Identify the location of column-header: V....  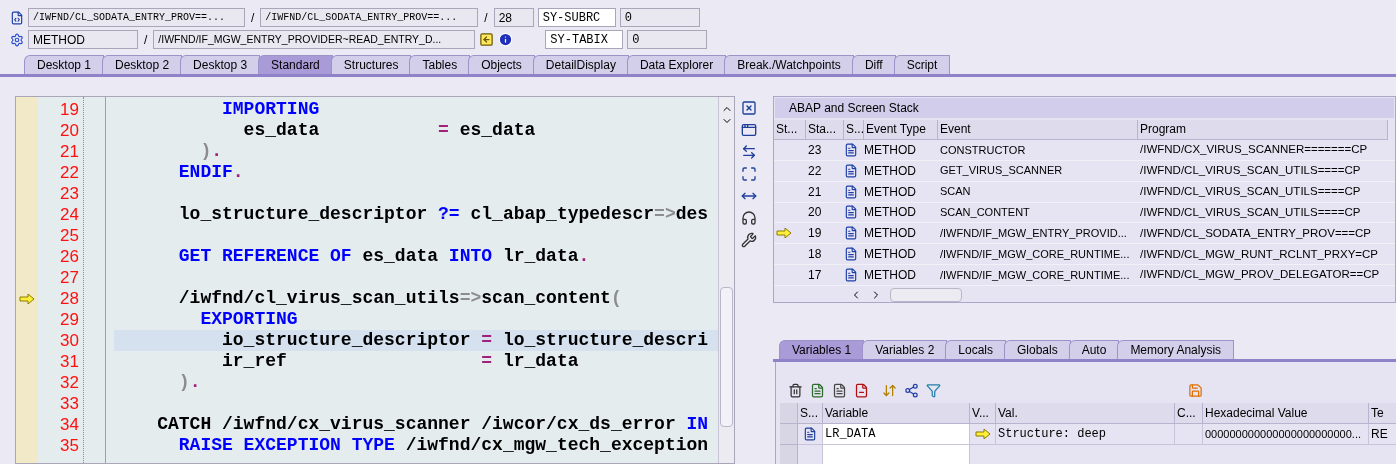
(983, 413).